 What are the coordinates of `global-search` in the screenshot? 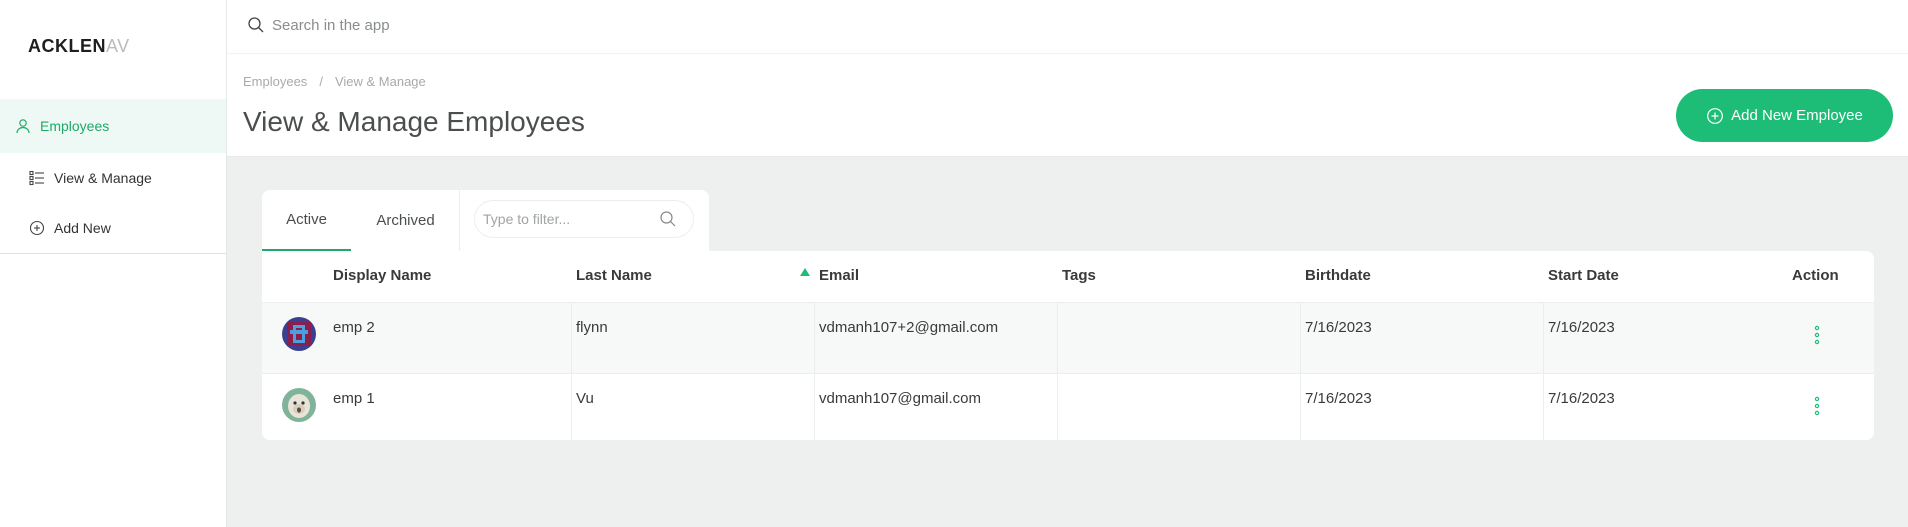 It's located at (509, 25).